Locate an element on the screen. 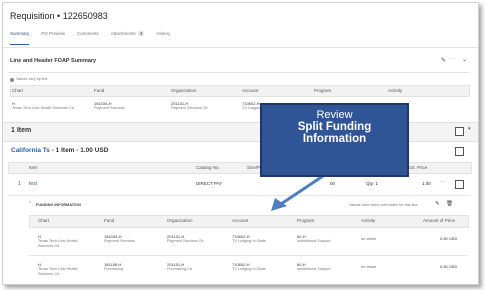 Image resolution: width=485 pixels, height=290 pixels. item-col-catalog: Catalog No. is located at coordinates (208, 167).